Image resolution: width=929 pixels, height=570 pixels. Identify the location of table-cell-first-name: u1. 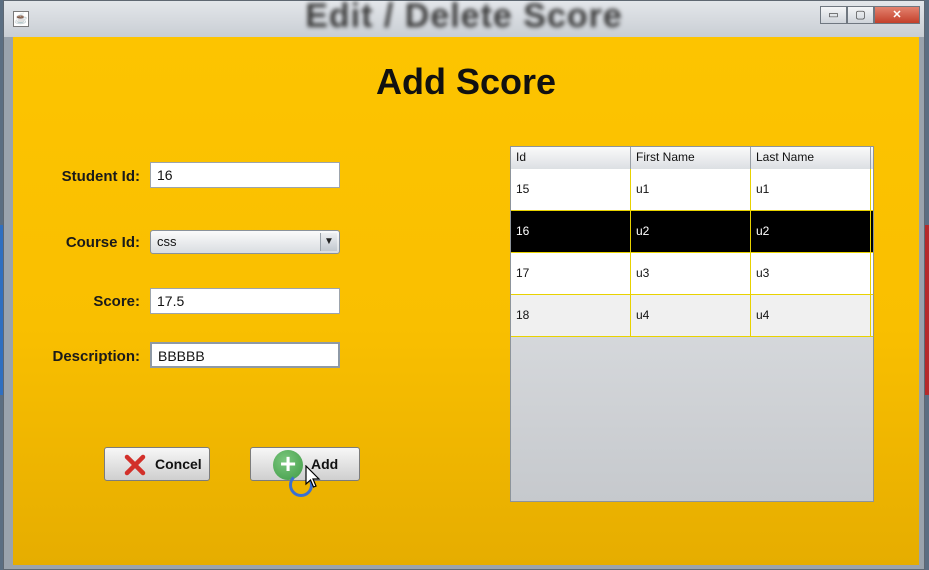
(691, 189).